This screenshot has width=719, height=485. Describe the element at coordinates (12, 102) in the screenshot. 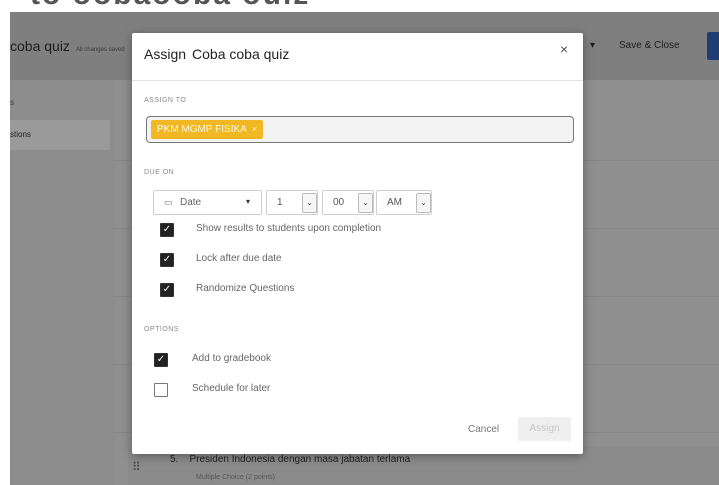

I see `sidebar-short-label: s` at that location.